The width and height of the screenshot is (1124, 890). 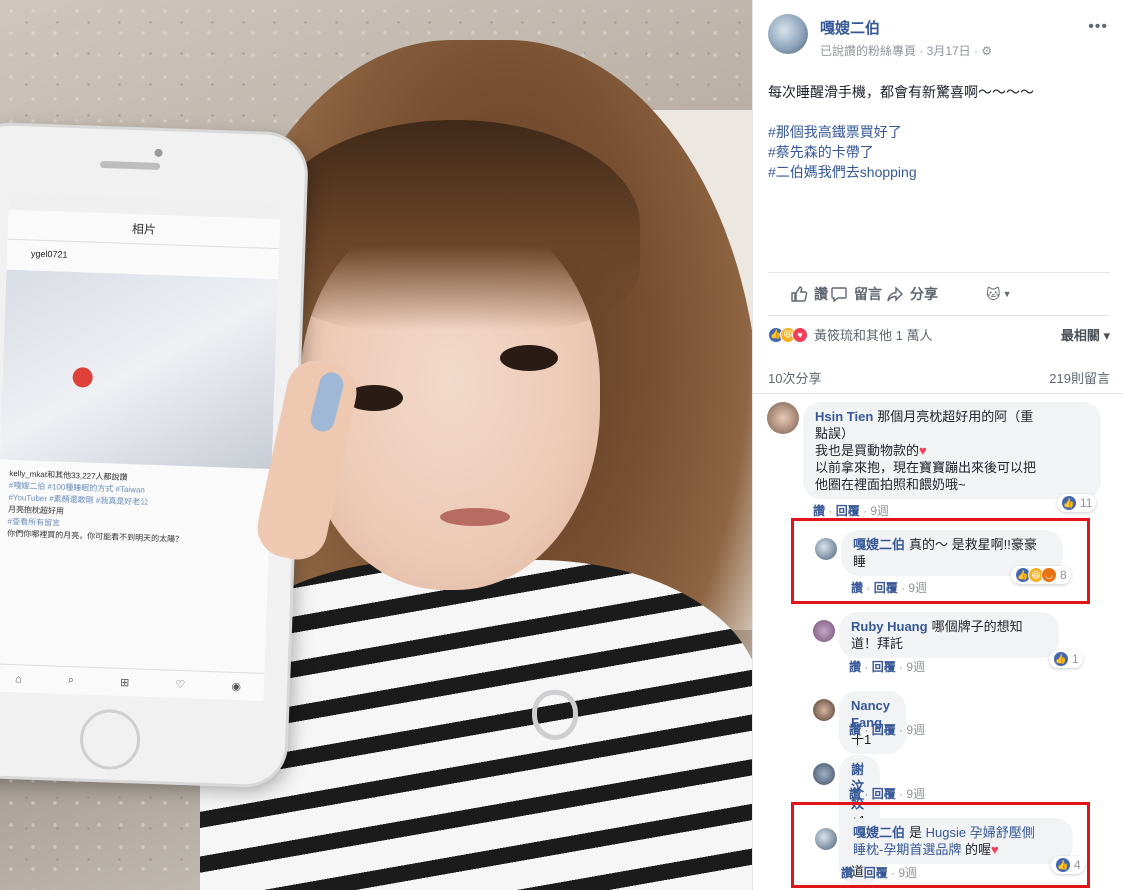 I want to click on more-icon: •••, so click(x=1098, y=27).